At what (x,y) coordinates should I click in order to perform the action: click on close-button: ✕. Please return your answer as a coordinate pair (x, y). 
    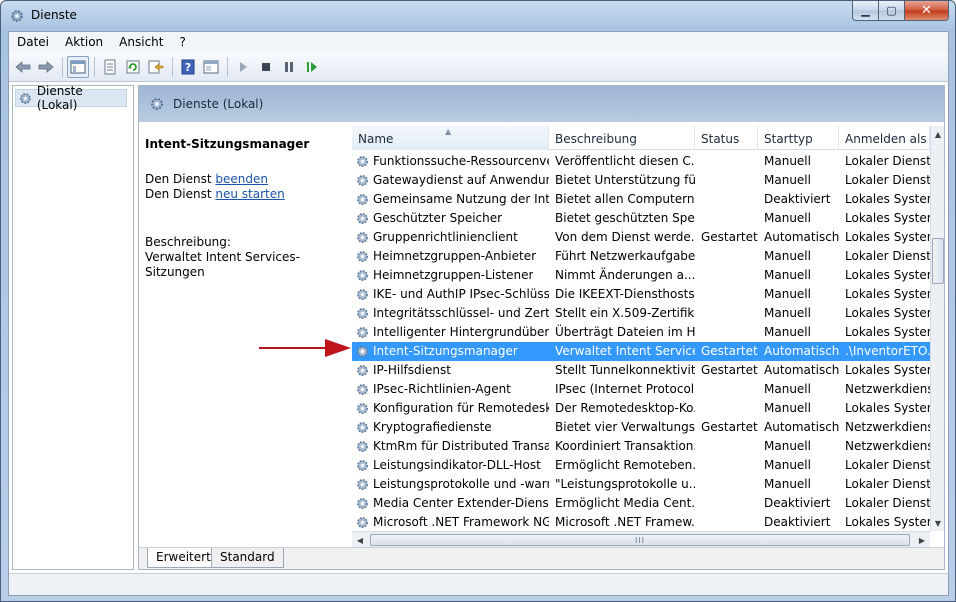
    Looking at the image, I should click on (927, 11).